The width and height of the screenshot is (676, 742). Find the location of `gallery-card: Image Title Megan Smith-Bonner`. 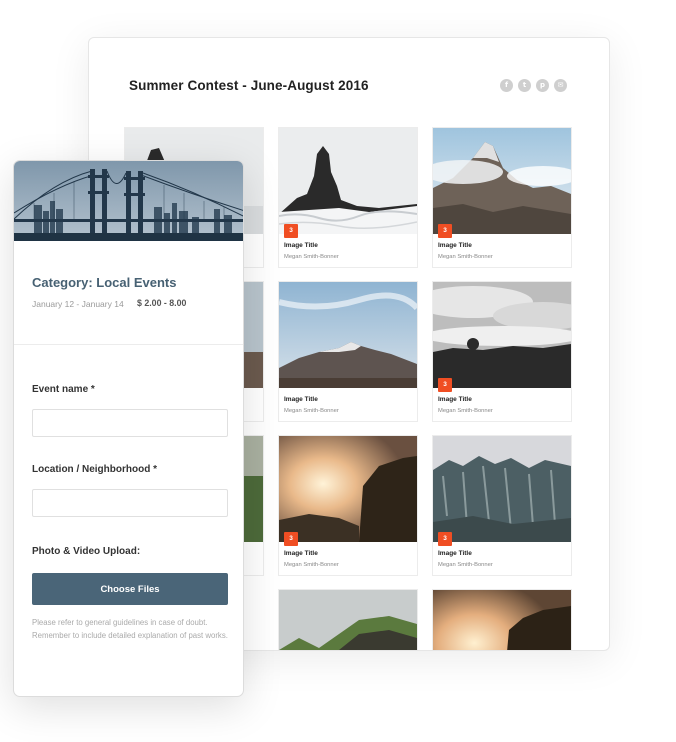

gallery-card: Image Title Megan Smith-Bonner is located at coordinates (348, 351).